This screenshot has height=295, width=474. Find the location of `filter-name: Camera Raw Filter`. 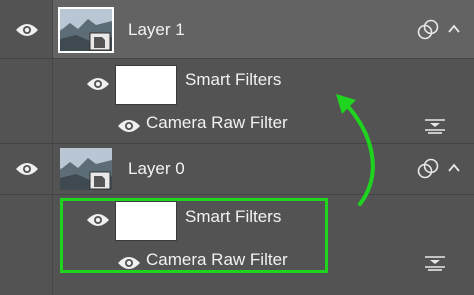

filter-name: Camera Raw Filter is located at coordinates (217, 123).